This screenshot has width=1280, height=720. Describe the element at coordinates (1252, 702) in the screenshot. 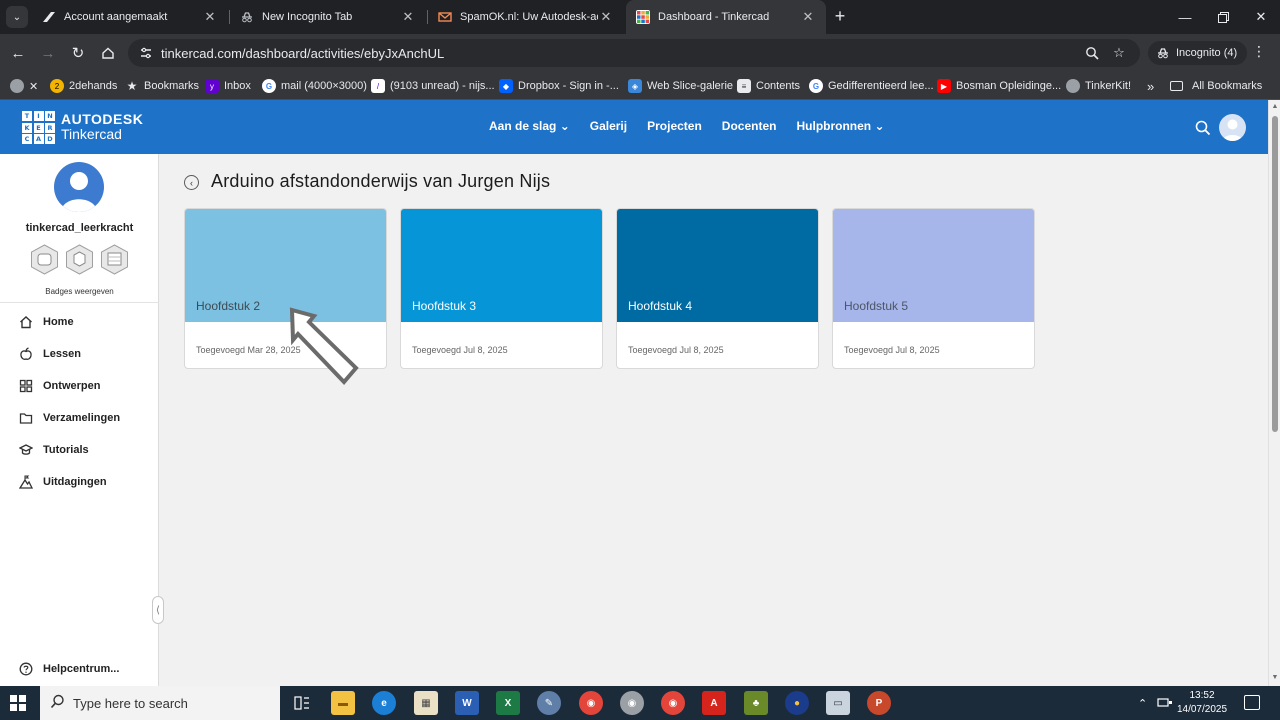

I see `notifications-icon` at that location.